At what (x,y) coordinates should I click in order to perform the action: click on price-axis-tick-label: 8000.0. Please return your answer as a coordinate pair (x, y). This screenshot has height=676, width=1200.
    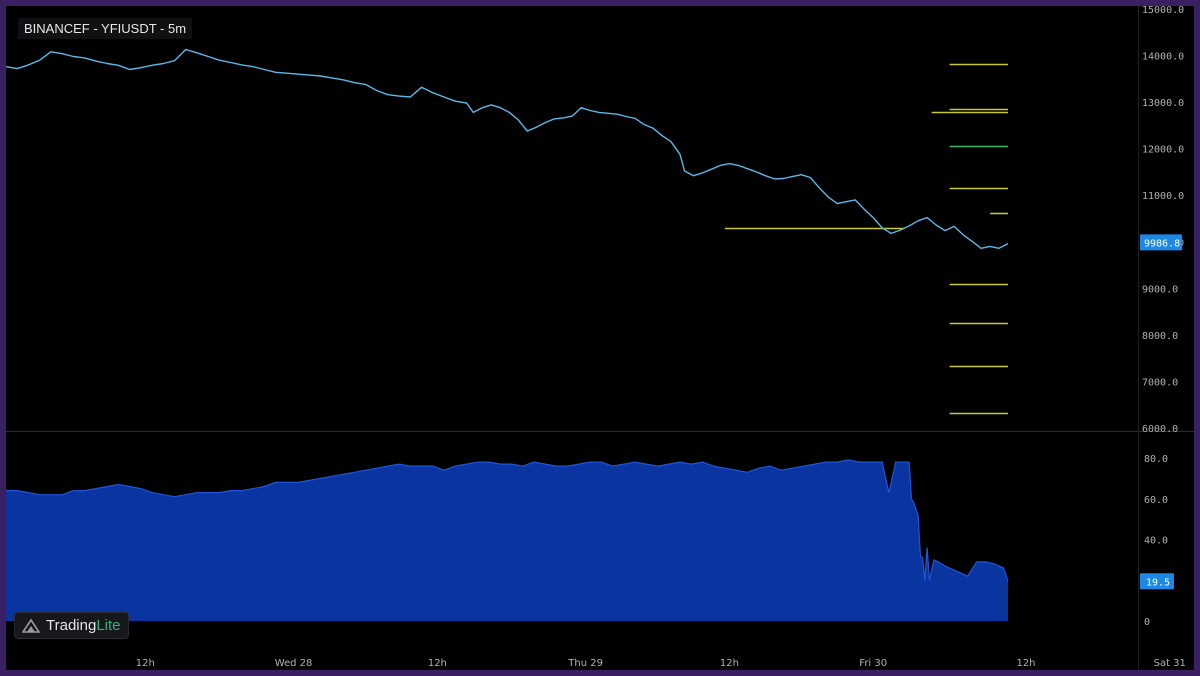
    Looking at the image, I should click on (1160, 336).